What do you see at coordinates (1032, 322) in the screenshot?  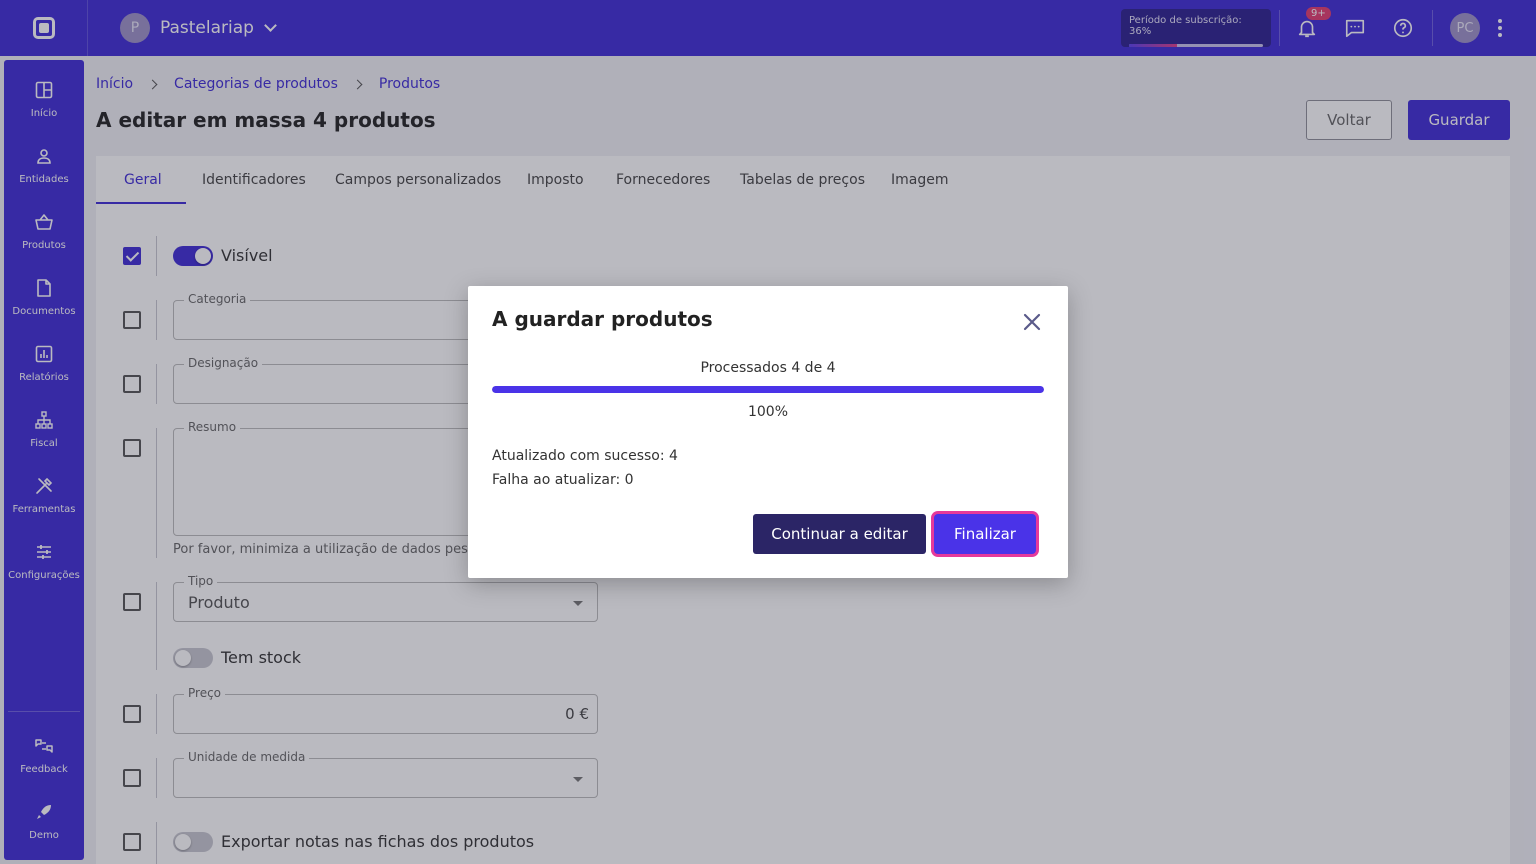 I see `close-icon` at bounding box center [1032, 322].